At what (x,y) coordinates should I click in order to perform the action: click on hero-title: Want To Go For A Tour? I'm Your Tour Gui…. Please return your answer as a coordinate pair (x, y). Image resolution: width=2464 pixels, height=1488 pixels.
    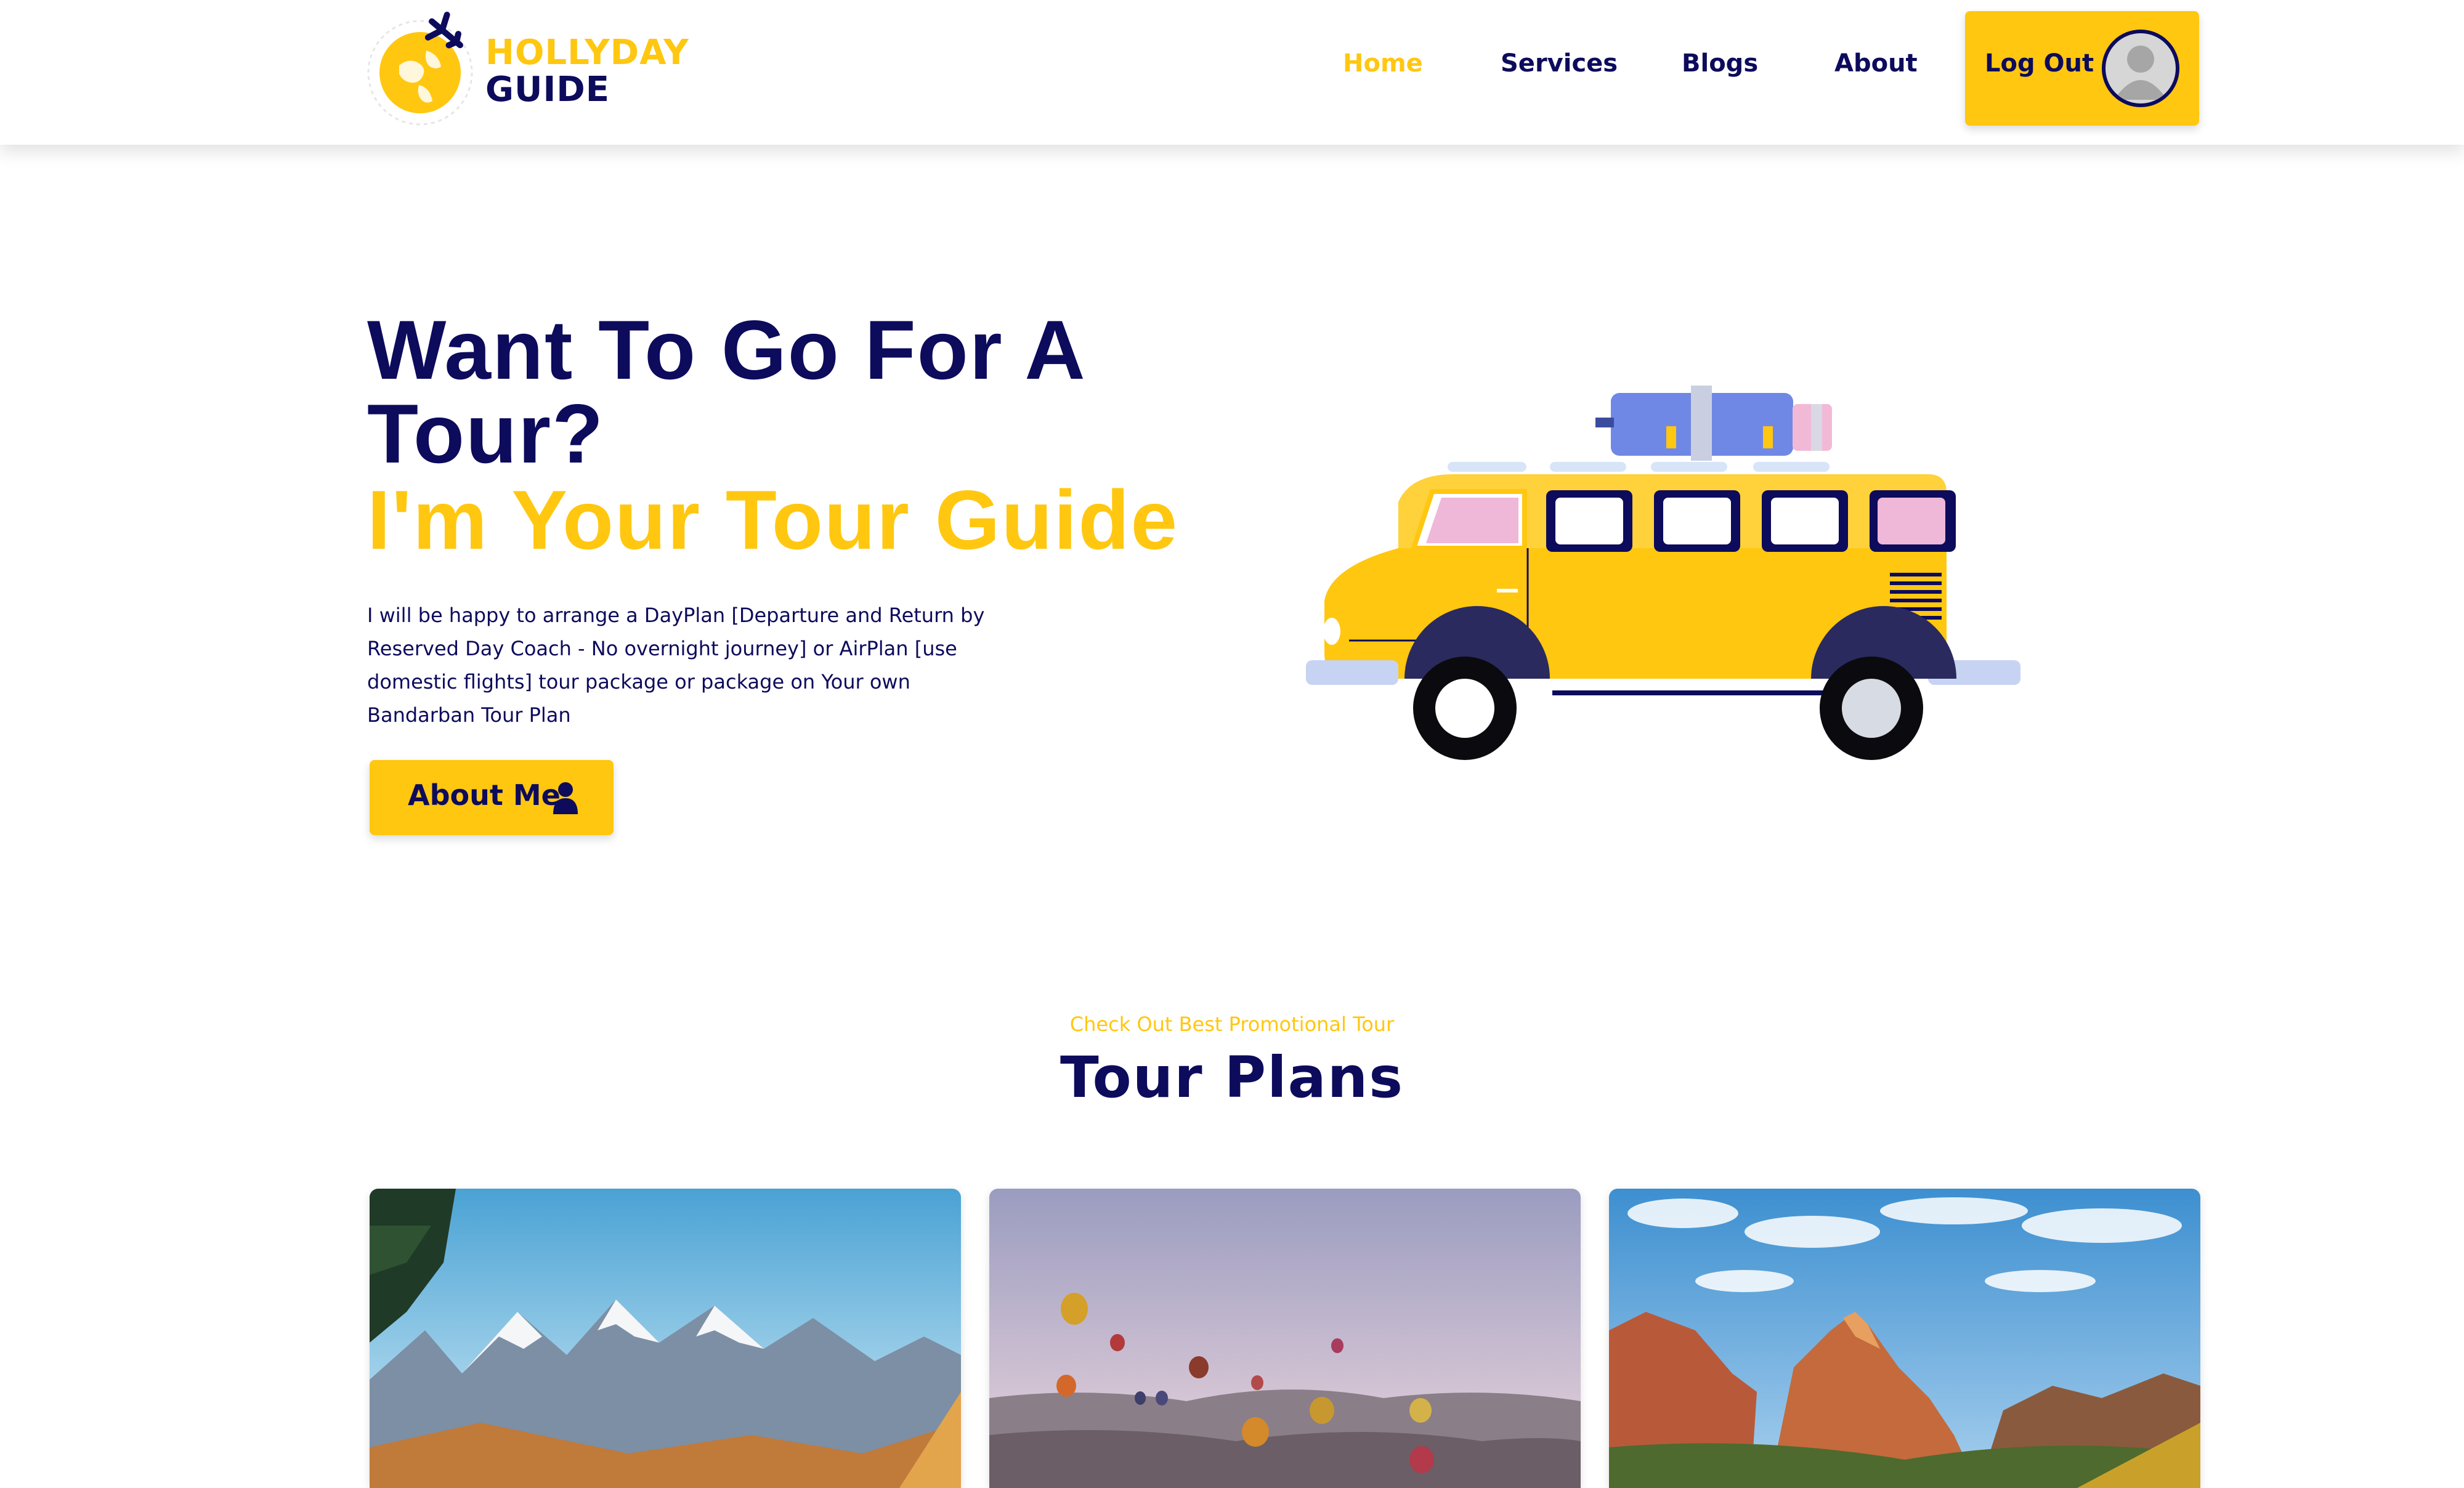
    Looking at the image, I should click on (829, 435).